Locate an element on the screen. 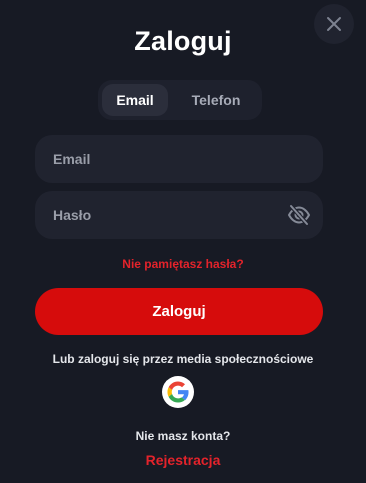  google-icon is located at coordinates (178, 392).